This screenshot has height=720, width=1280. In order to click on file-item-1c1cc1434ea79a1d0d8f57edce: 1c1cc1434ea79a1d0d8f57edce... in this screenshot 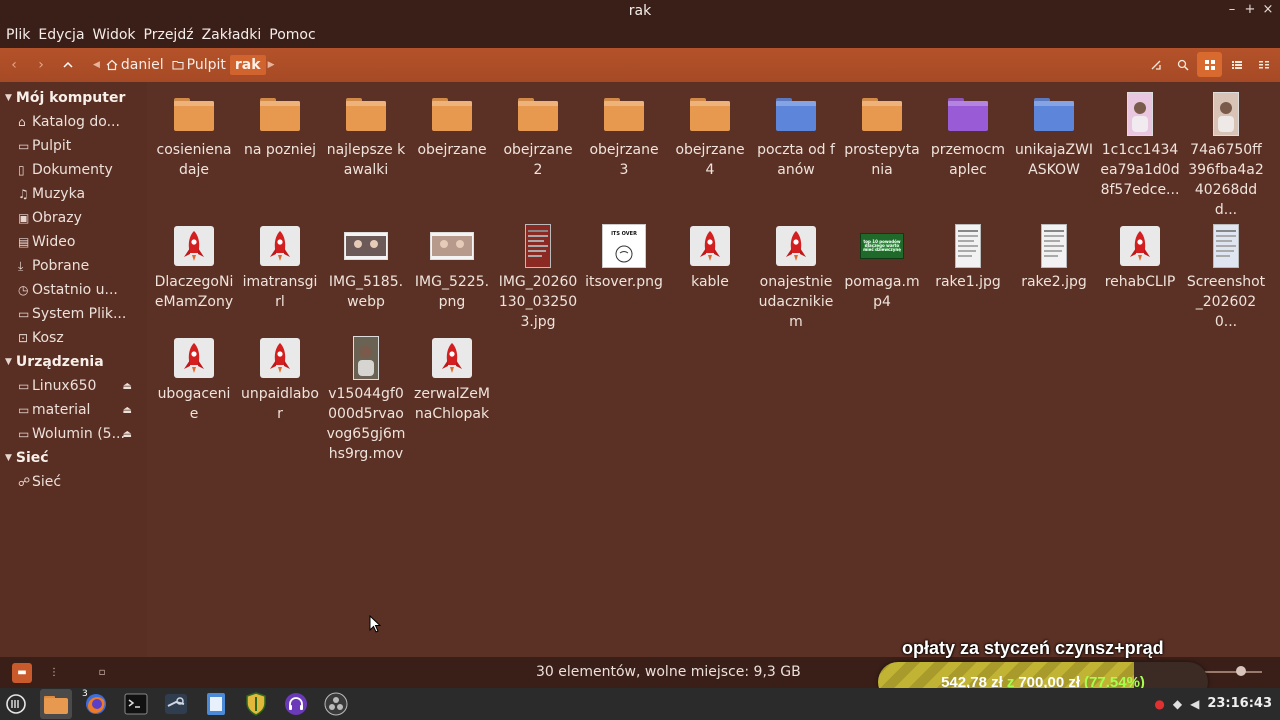, I will do `click(1140, 154)`.